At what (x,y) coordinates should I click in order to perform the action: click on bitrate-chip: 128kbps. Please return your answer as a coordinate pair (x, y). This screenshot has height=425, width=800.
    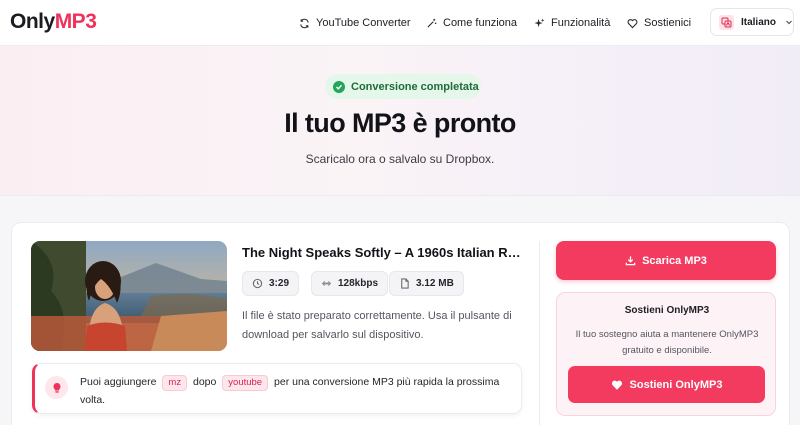
    Looking at the image, I should click on (350, 283).